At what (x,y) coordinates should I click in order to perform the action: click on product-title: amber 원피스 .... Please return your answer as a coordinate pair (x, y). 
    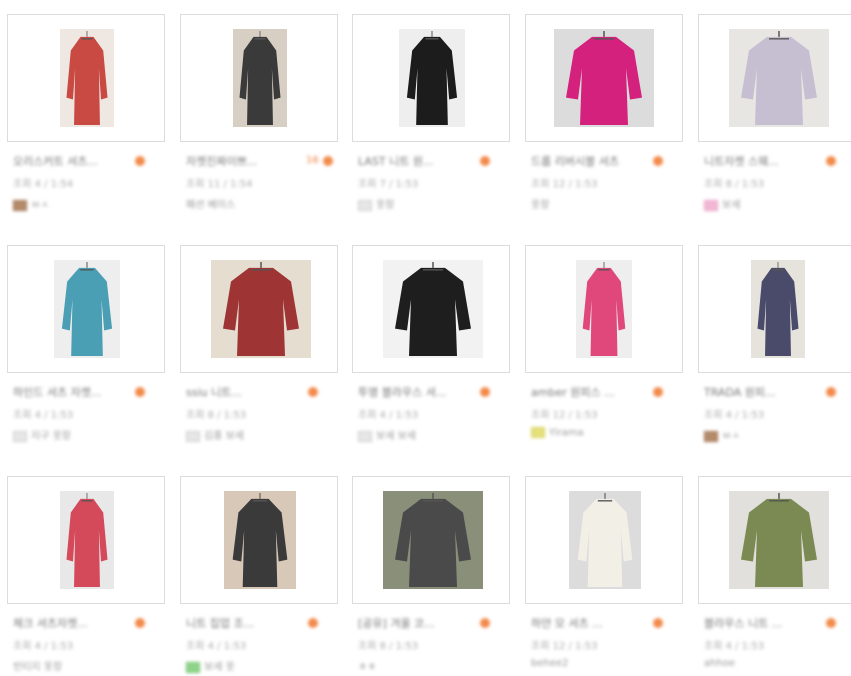
    Looking at the image, I should click on (590, 392).